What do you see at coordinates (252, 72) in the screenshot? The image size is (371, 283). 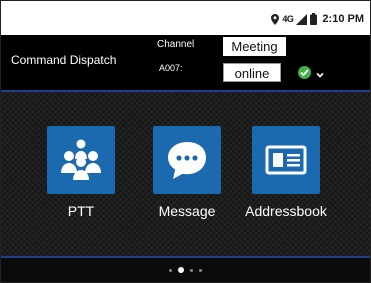 I see `status-field: online` at bounding box center [252, 72].